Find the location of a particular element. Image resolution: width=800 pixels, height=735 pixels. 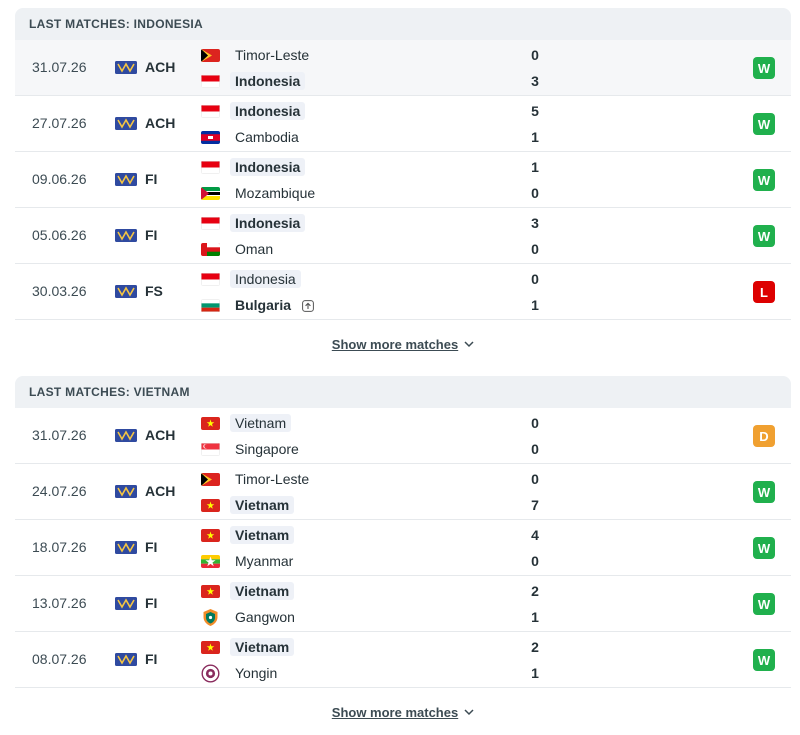

away-team: Indonesia is located at coordinates (253, 81).